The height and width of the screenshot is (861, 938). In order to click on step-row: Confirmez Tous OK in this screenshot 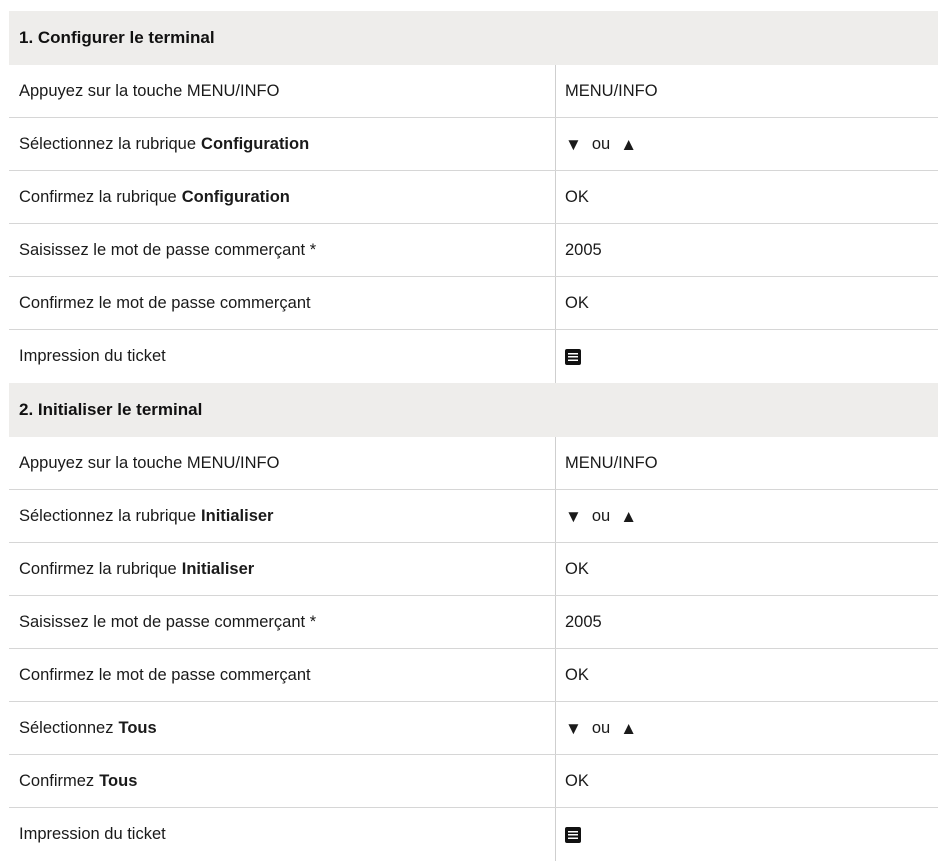, I will do `click(473, 781)`.